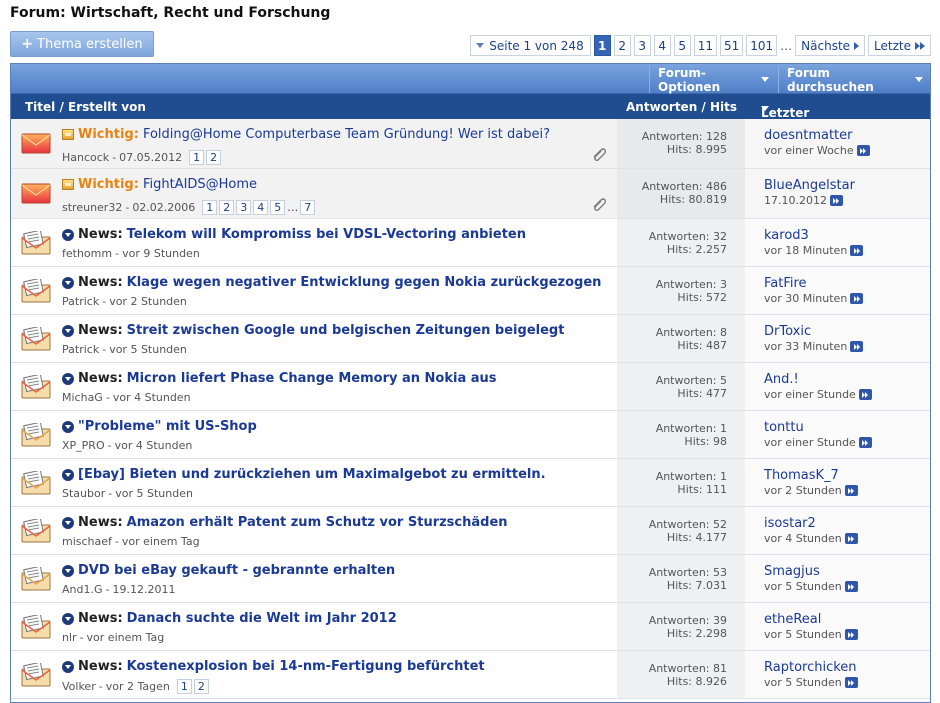  Describe the element at coordinates (244, 207) in the screenshot. I see `thread-page-link: 3` at that location.